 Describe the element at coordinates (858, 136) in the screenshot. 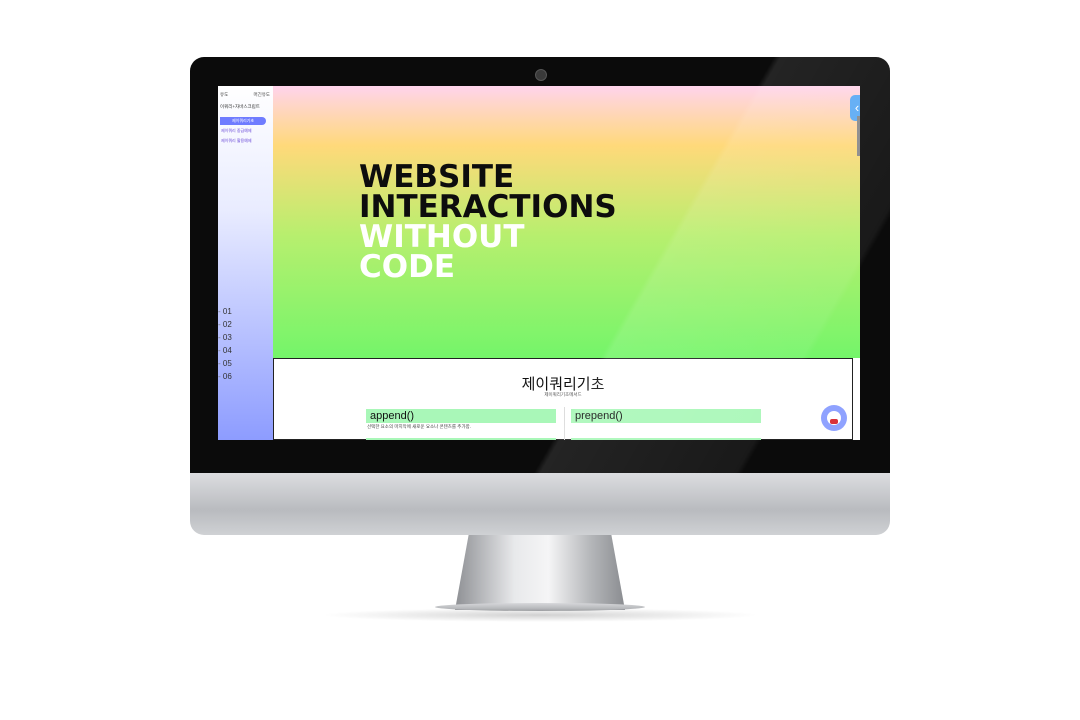

I see `scrollbar` at that location.